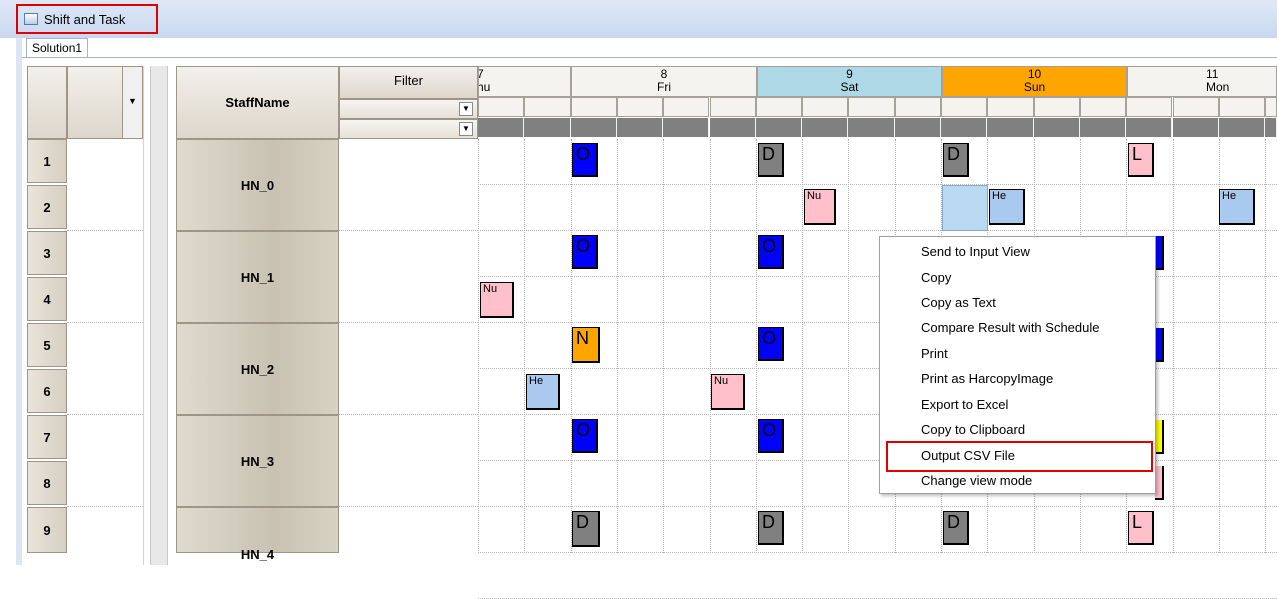 This screenshot has height=599, width=1277. Describe the element at coordinates (934, 354) in the screenshot. I see `menu-item-print: Print` at that location.